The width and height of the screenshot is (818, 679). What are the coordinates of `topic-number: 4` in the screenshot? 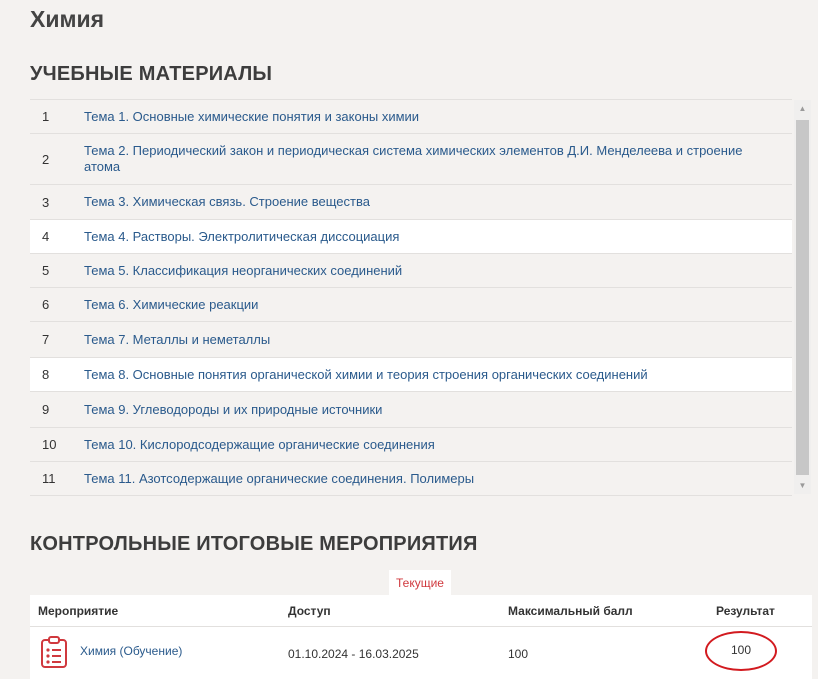 It's located at (46, 236).